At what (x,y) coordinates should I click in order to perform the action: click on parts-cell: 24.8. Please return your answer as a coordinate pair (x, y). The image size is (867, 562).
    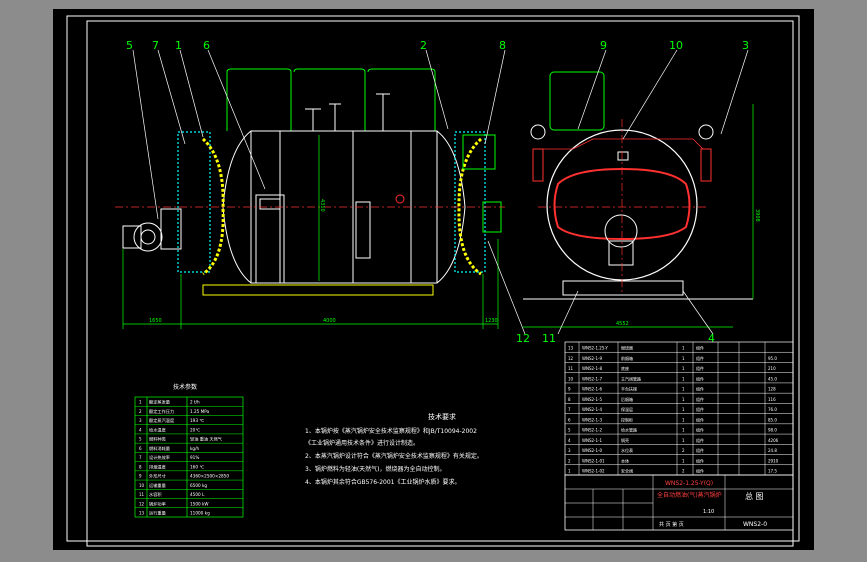
    Looking at the image, I should click on (772, 450).